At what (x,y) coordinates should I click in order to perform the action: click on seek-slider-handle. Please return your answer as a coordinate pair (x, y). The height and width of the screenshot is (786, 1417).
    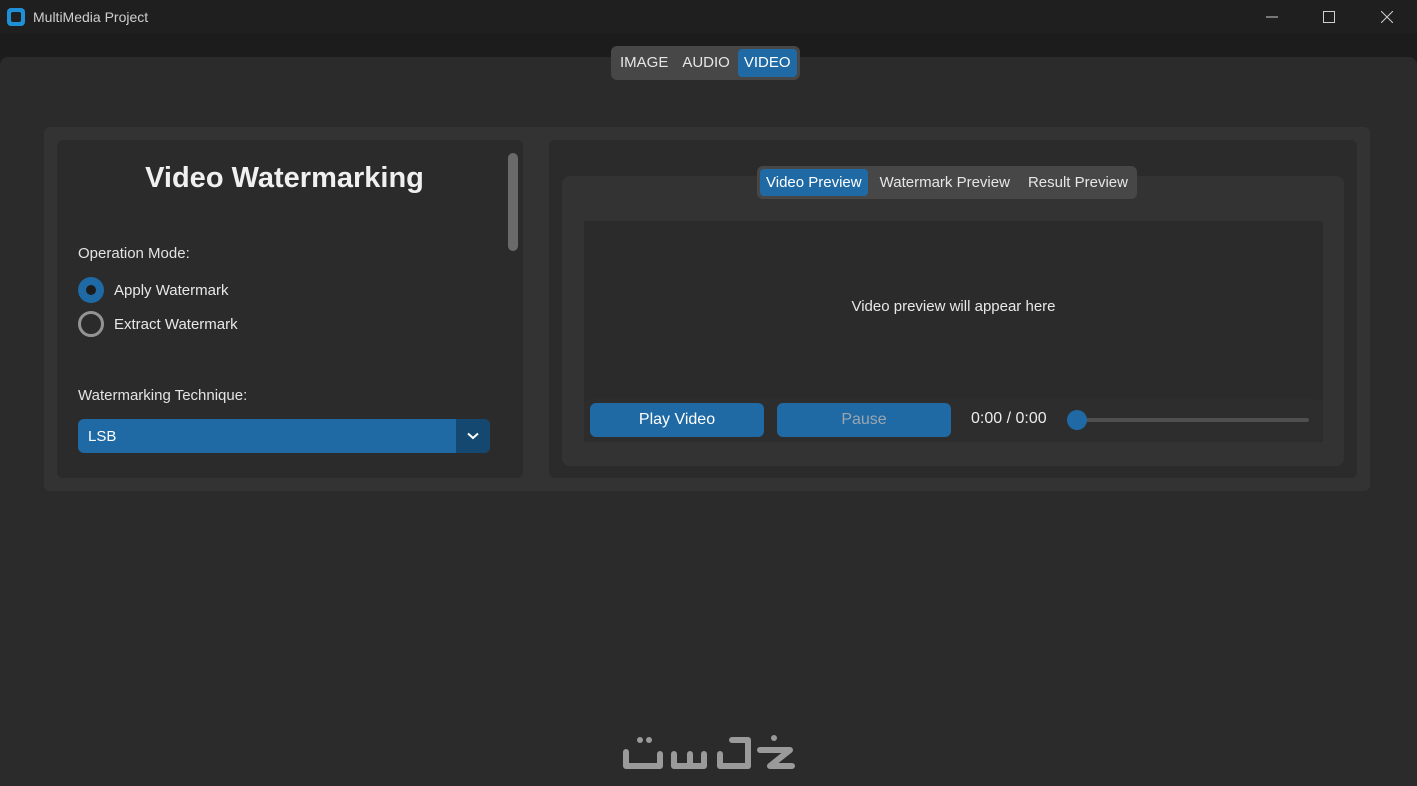
    Looking at the image, I should click on (1077, 420).